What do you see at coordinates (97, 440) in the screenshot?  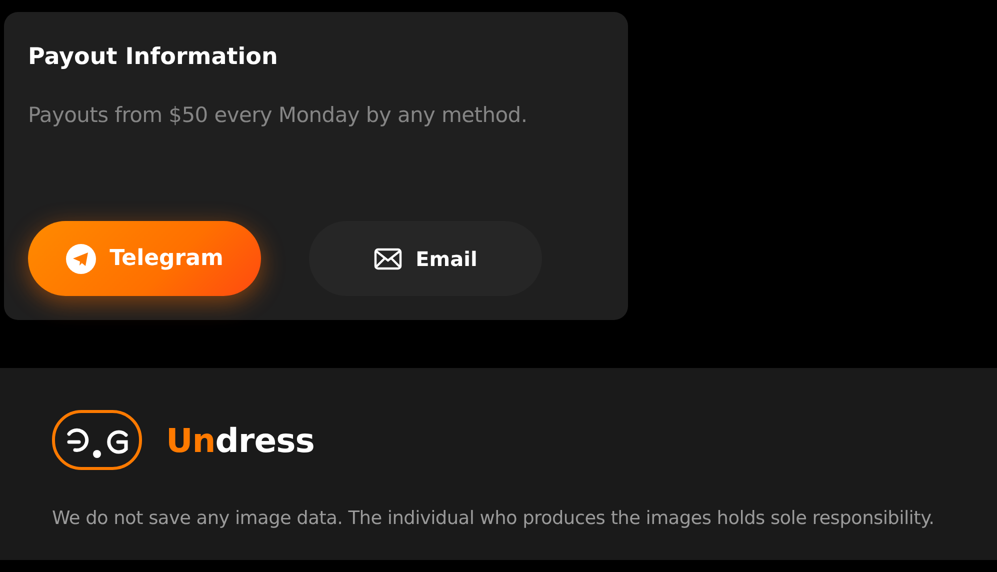 I see `logo-icon` at bounding box center [97, 440].